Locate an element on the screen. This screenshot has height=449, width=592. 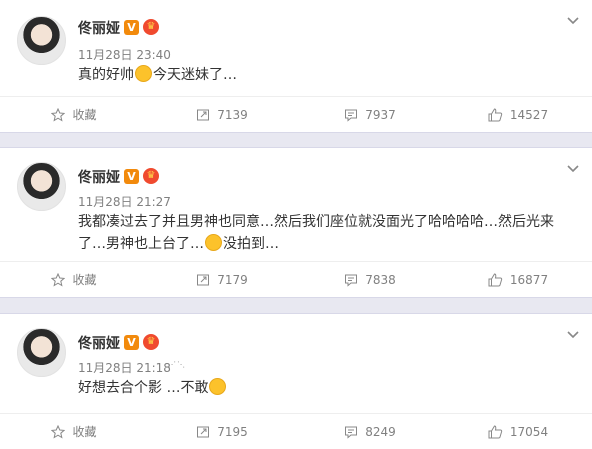
like-button: 16877 is located at coordinates (518, 279).